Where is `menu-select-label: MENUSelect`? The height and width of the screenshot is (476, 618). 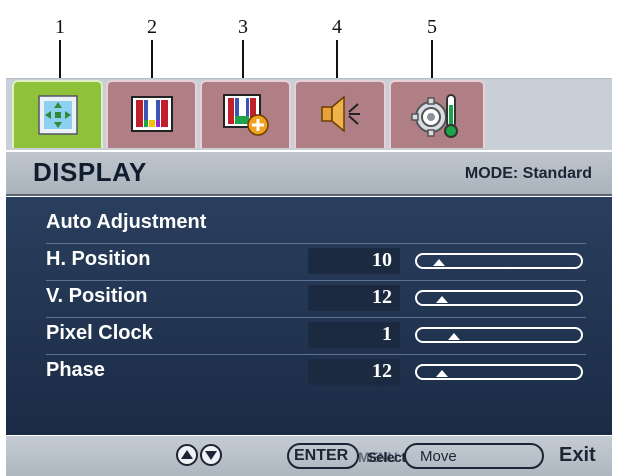
menu-select-label: MENUSelect is located at coordinates (382, 457).